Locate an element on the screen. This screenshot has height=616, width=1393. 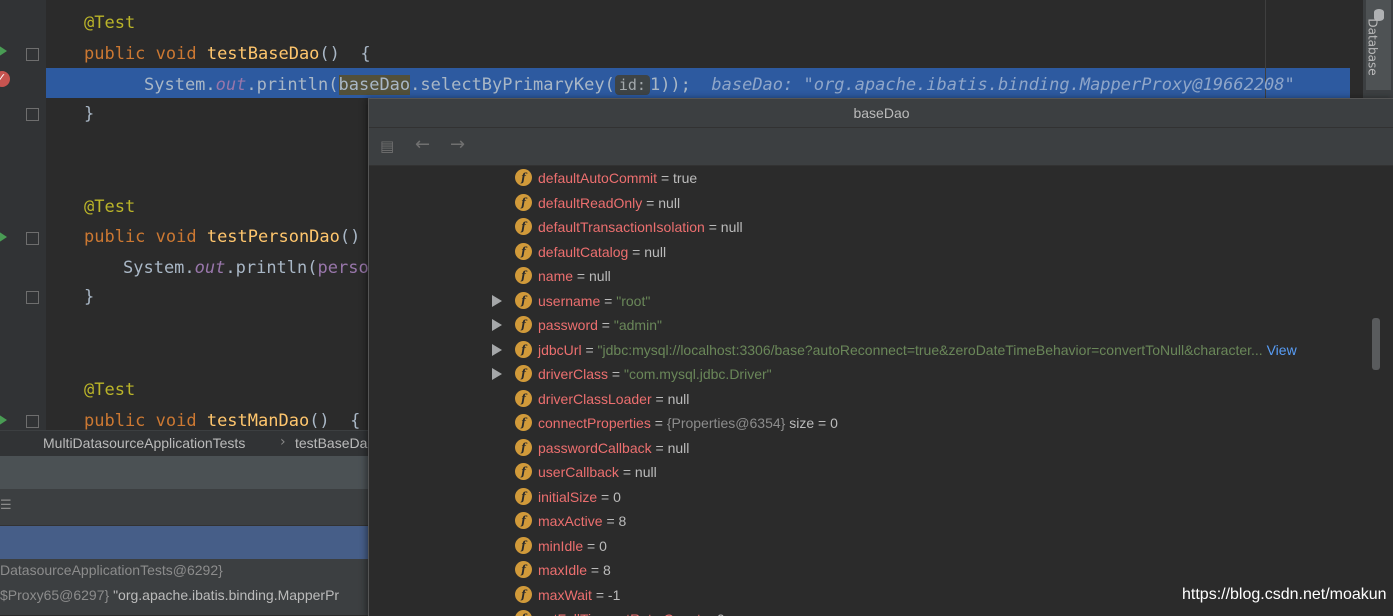
variable-extra: size = 0 is located at coordinates (811, 423).